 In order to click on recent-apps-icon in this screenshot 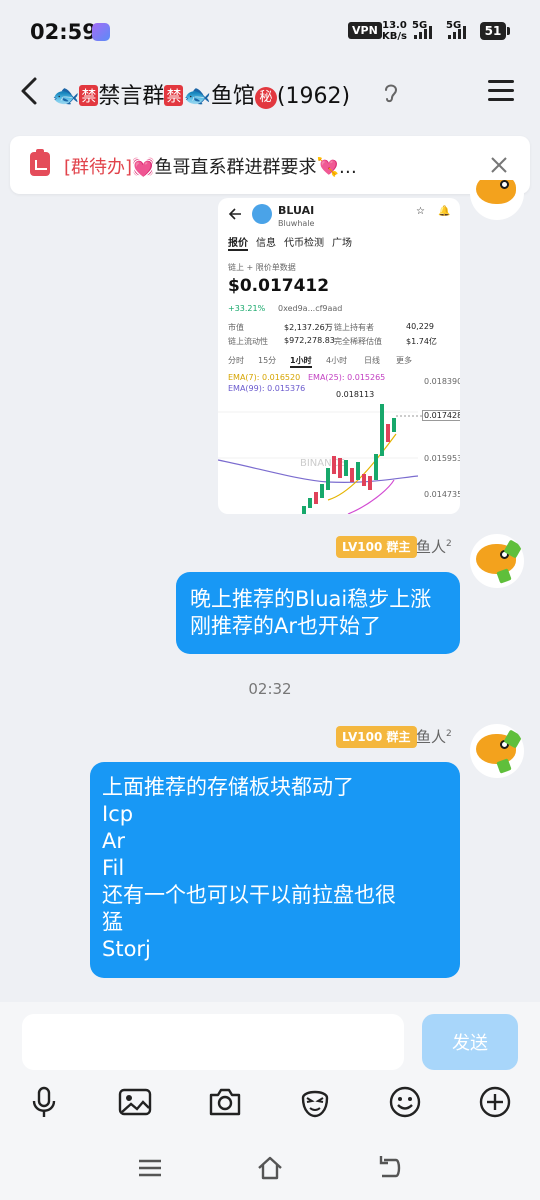, I will do `click(150, 1168)`.